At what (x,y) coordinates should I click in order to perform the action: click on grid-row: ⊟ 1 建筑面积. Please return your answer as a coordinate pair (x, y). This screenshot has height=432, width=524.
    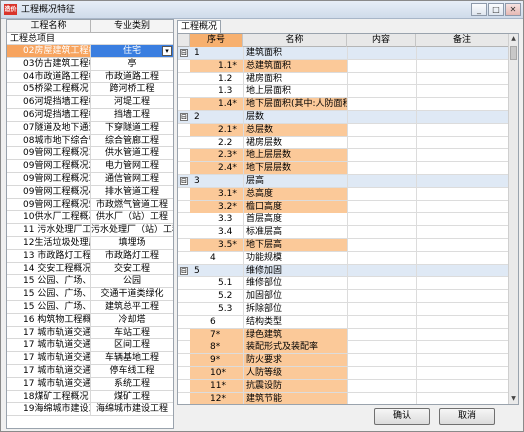
    Looking at the image, I should click on (343, 53).